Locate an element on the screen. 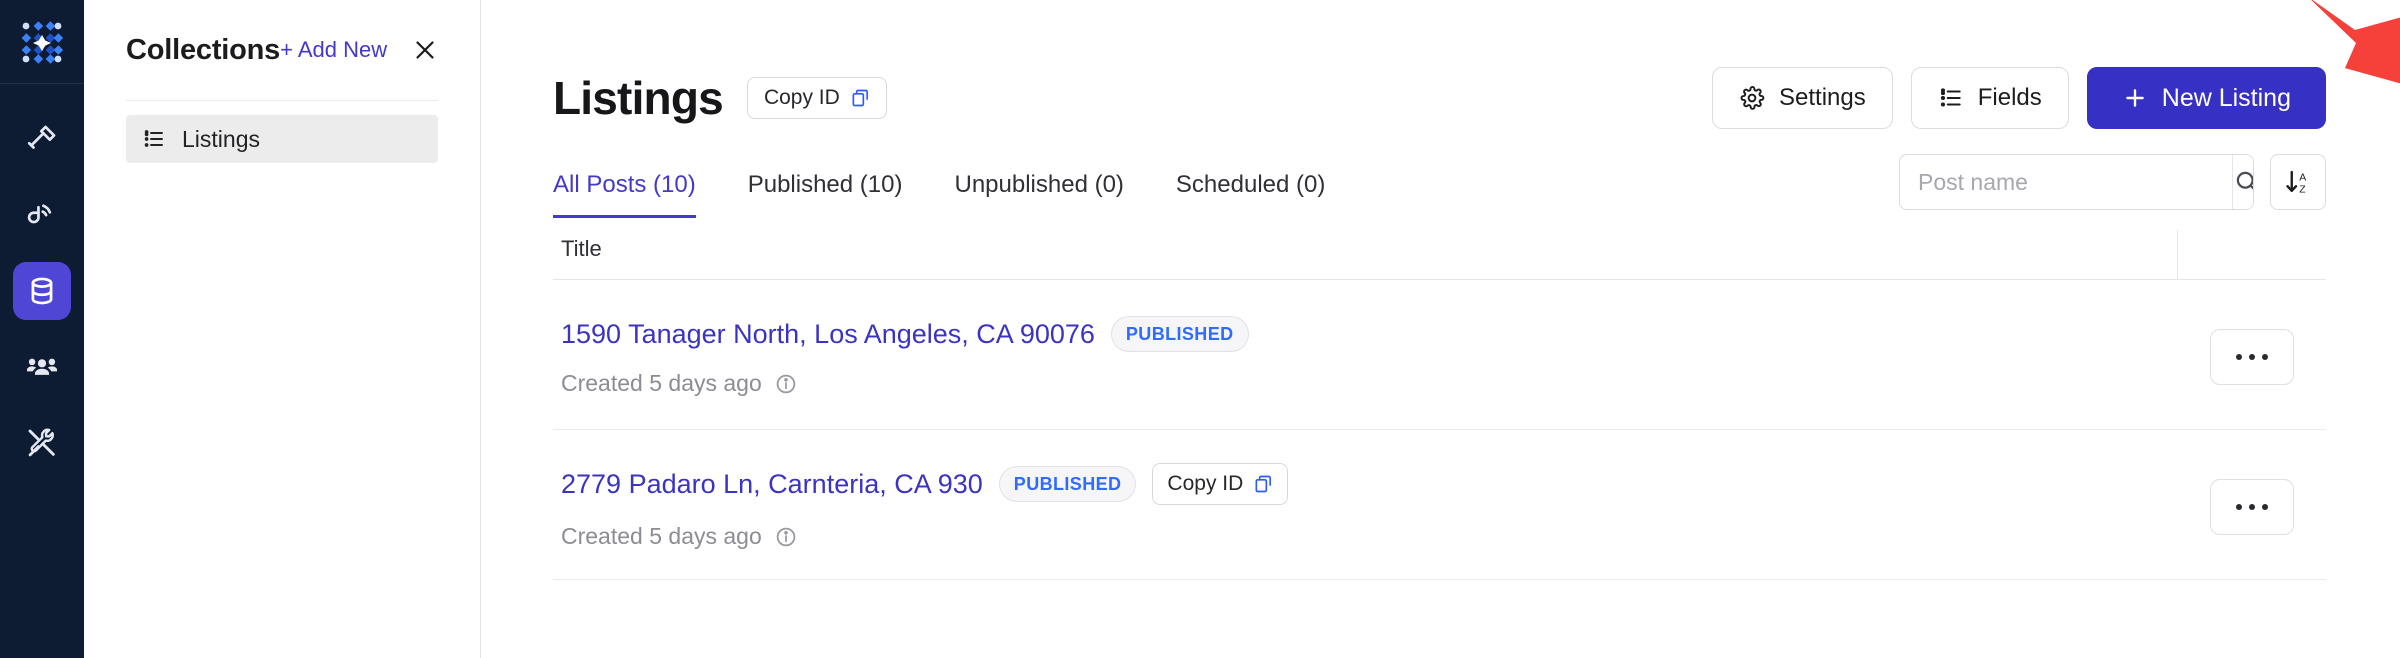 The height and width of the screenshot is (658, 2400). rail-item-tools is located at coordinates (42, 443).